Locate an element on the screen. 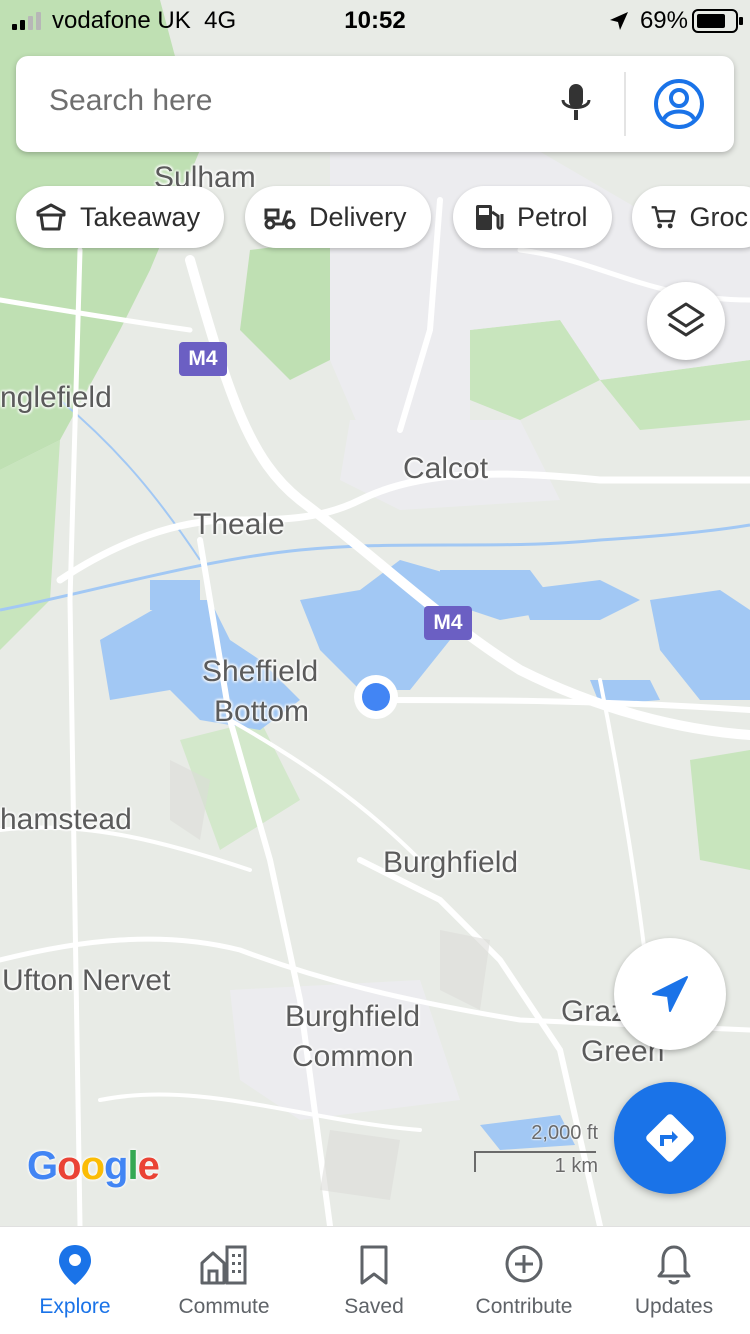  nav-contribute: Contribute is located at coordinates (524, 1280).